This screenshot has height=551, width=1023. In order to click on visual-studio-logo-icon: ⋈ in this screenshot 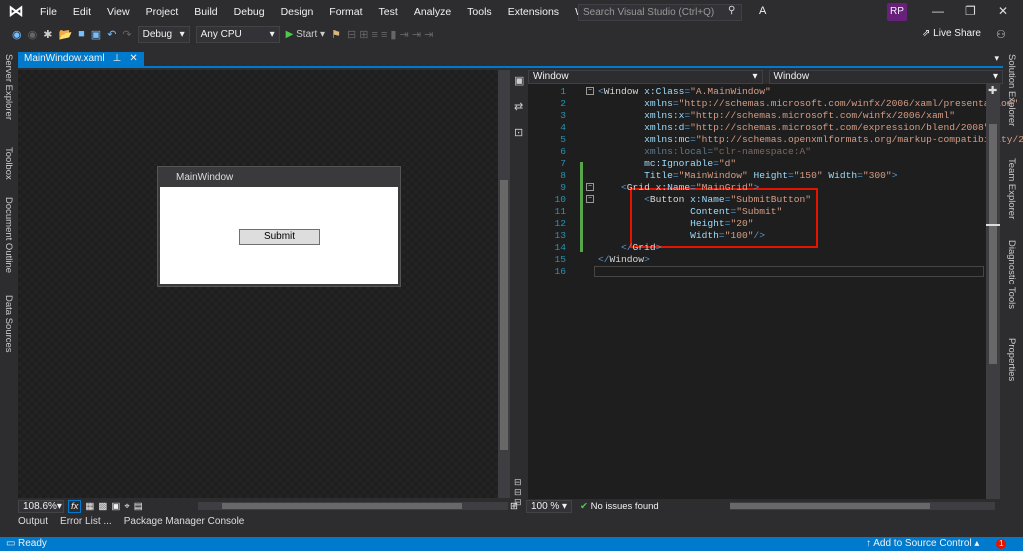, I will do `click(16, 11)`.